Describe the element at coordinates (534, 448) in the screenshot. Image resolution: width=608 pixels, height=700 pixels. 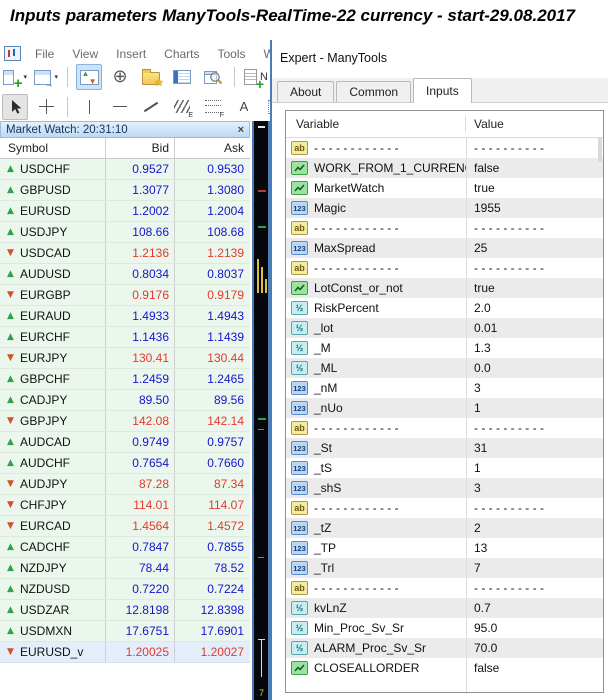
I see `value-cell: 31` at that location.